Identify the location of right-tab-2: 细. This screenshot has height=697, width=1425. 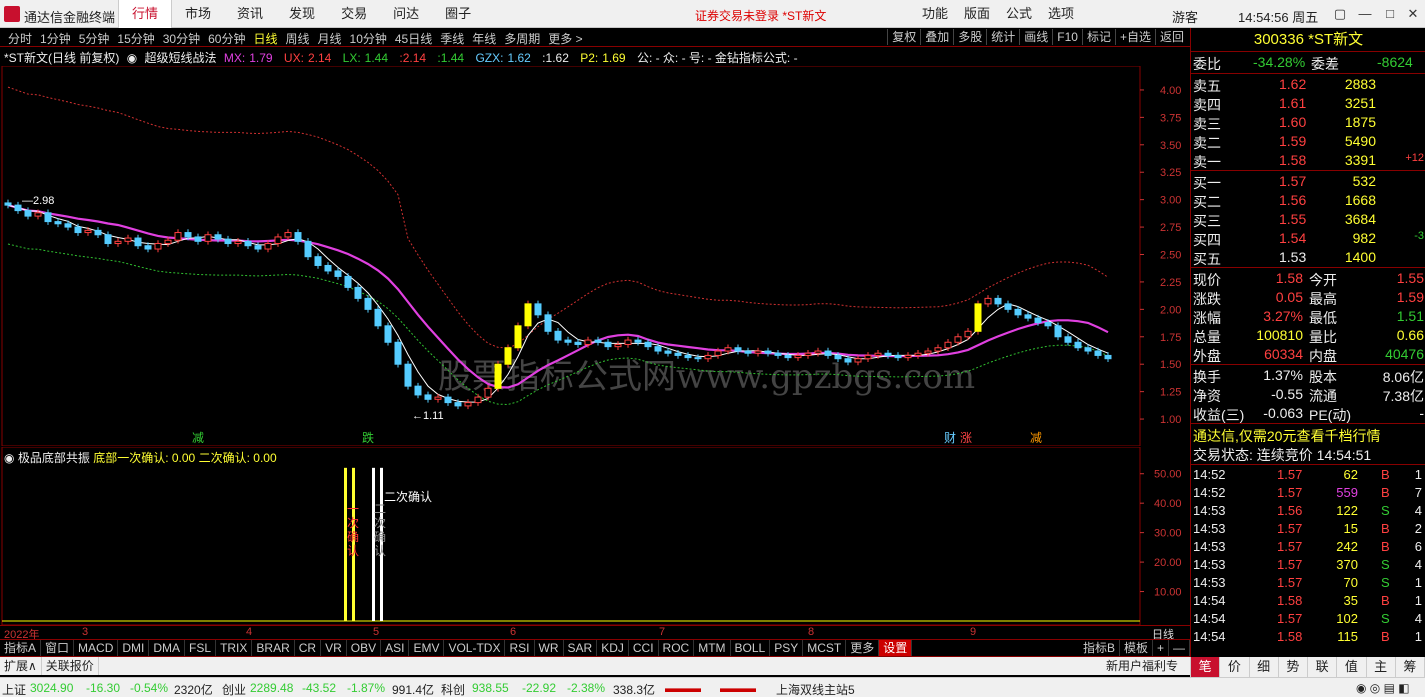
(1264, 667).